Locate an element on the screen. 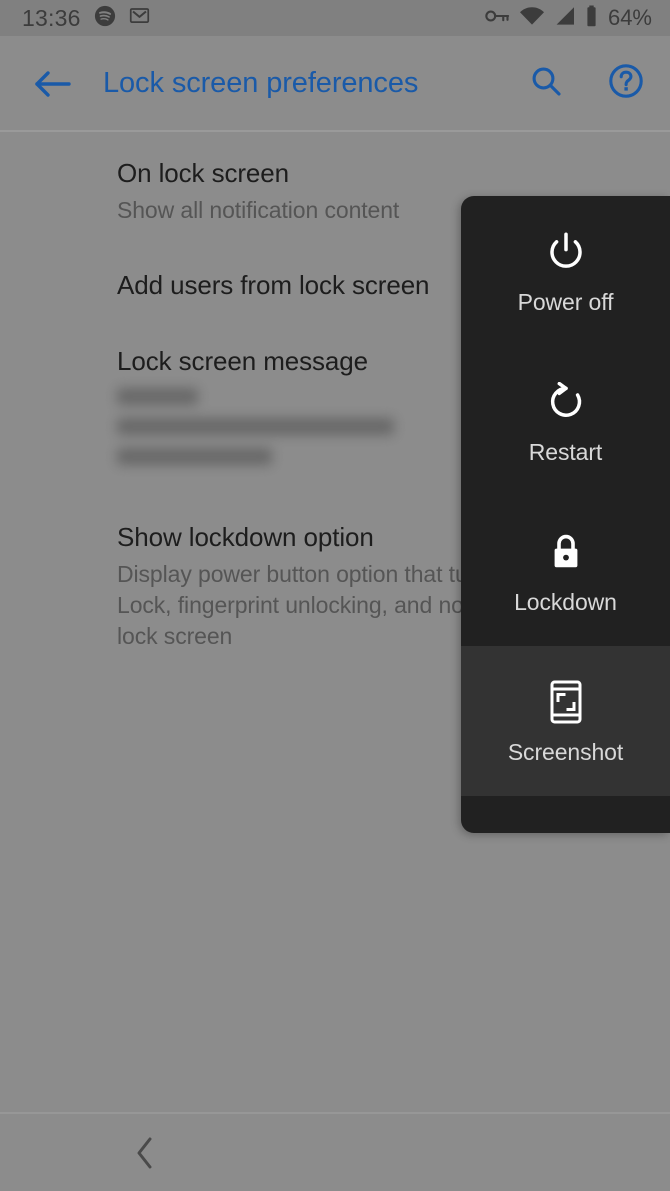 The width and height of the screenshot is (670, 1191). search-icon is located at coordinates (546, 83).